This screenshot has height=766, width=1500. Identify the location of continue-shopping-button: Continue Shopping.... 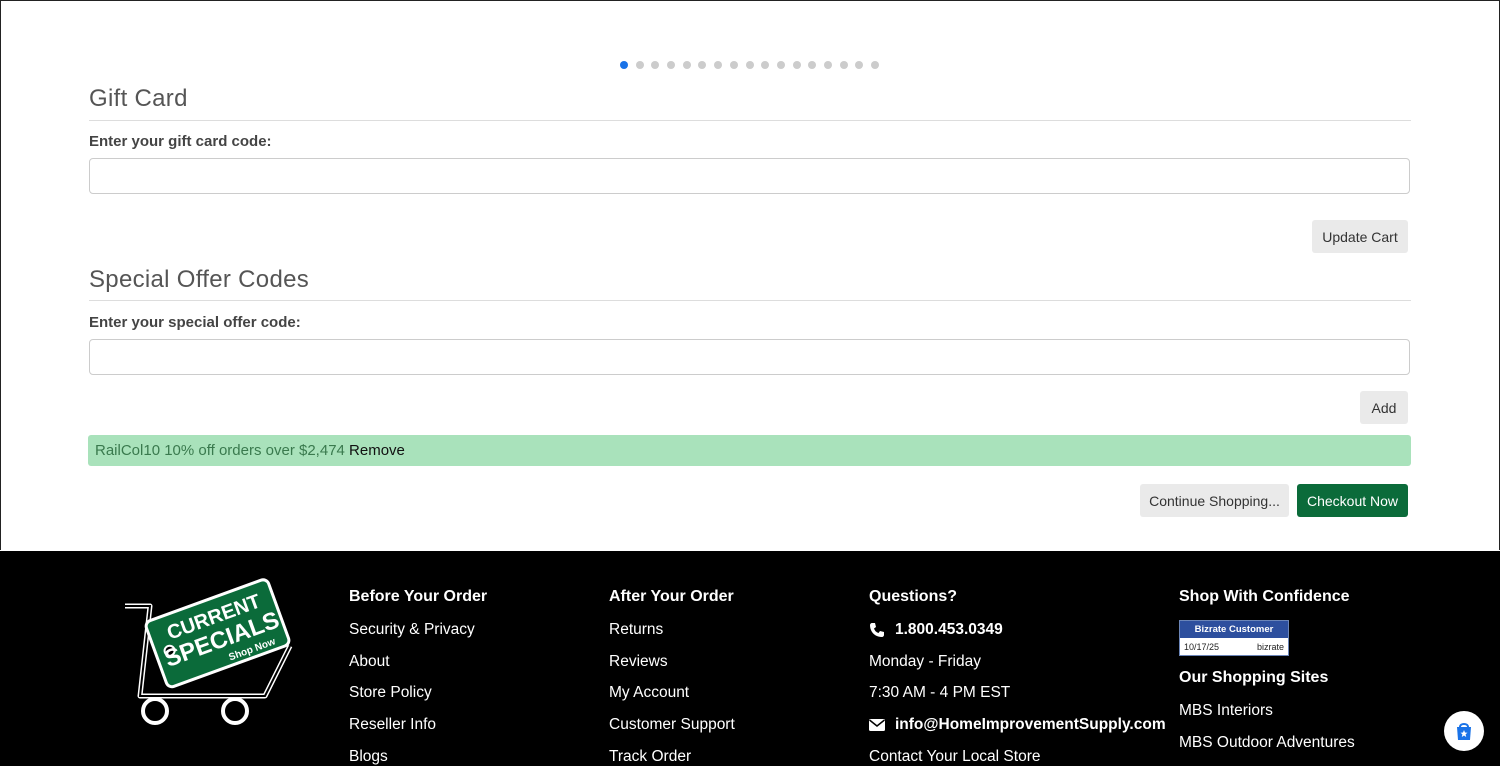
(1214, 500).